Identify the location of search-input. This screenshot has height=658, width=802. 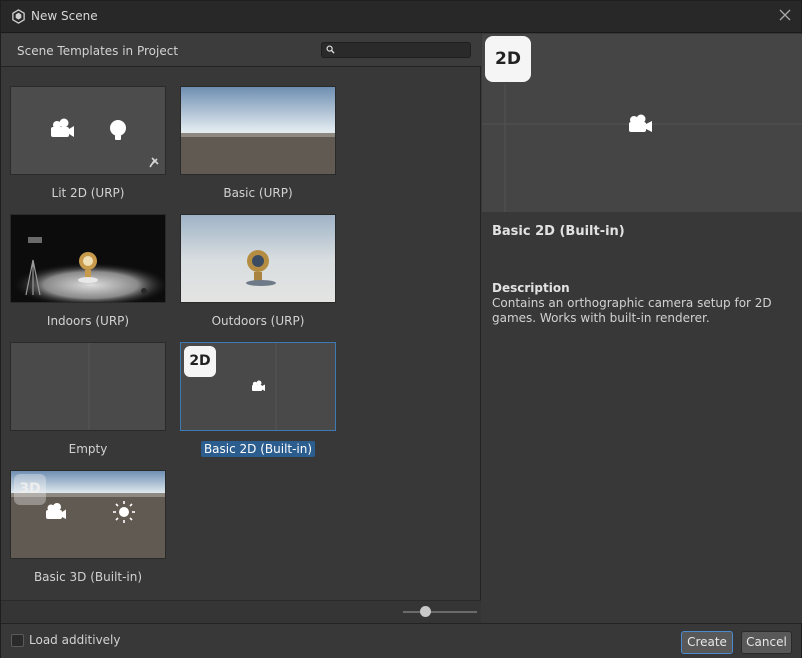
(403, 50).